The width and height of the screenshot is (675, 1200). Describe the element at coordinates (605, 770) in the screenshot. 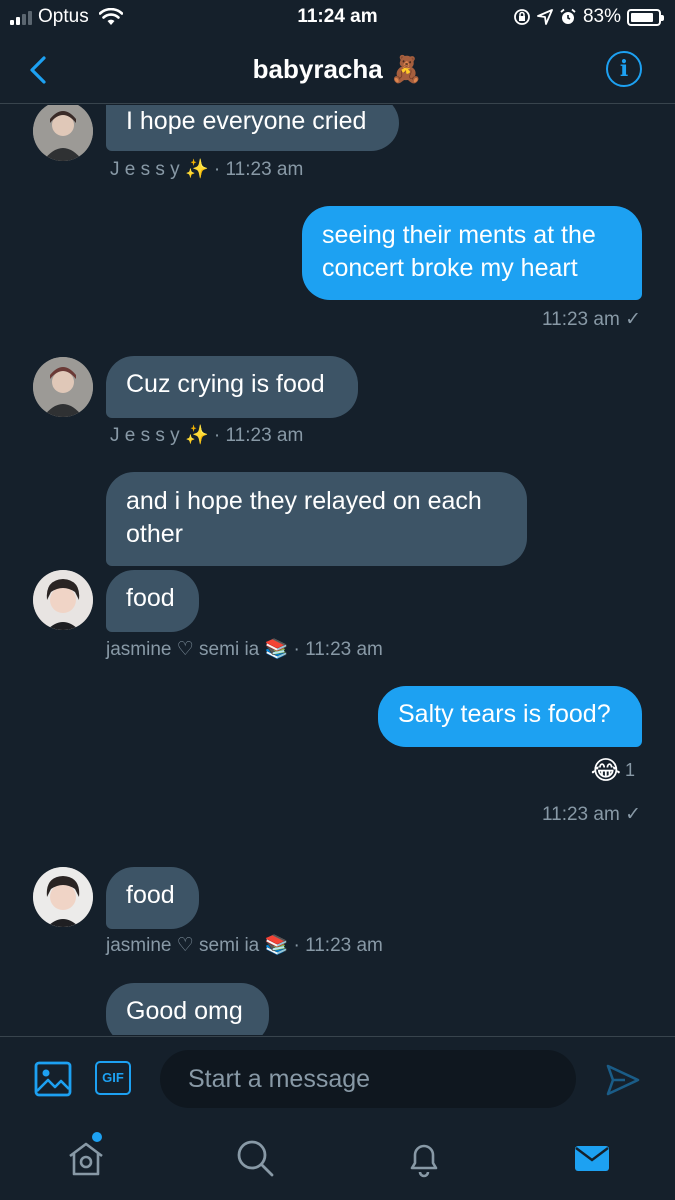

I see `laughing-emoji-icon: 😂` at that location.